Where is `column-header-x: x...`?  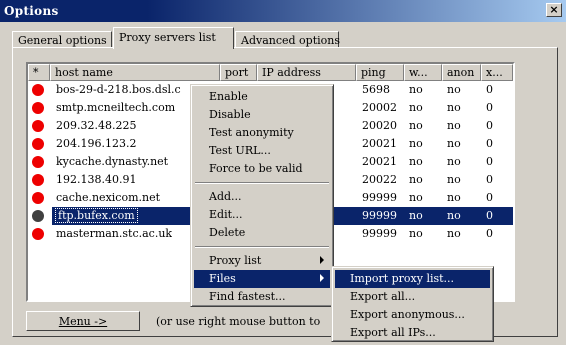 column-header-x: x... is located at coordinates (497, 72).